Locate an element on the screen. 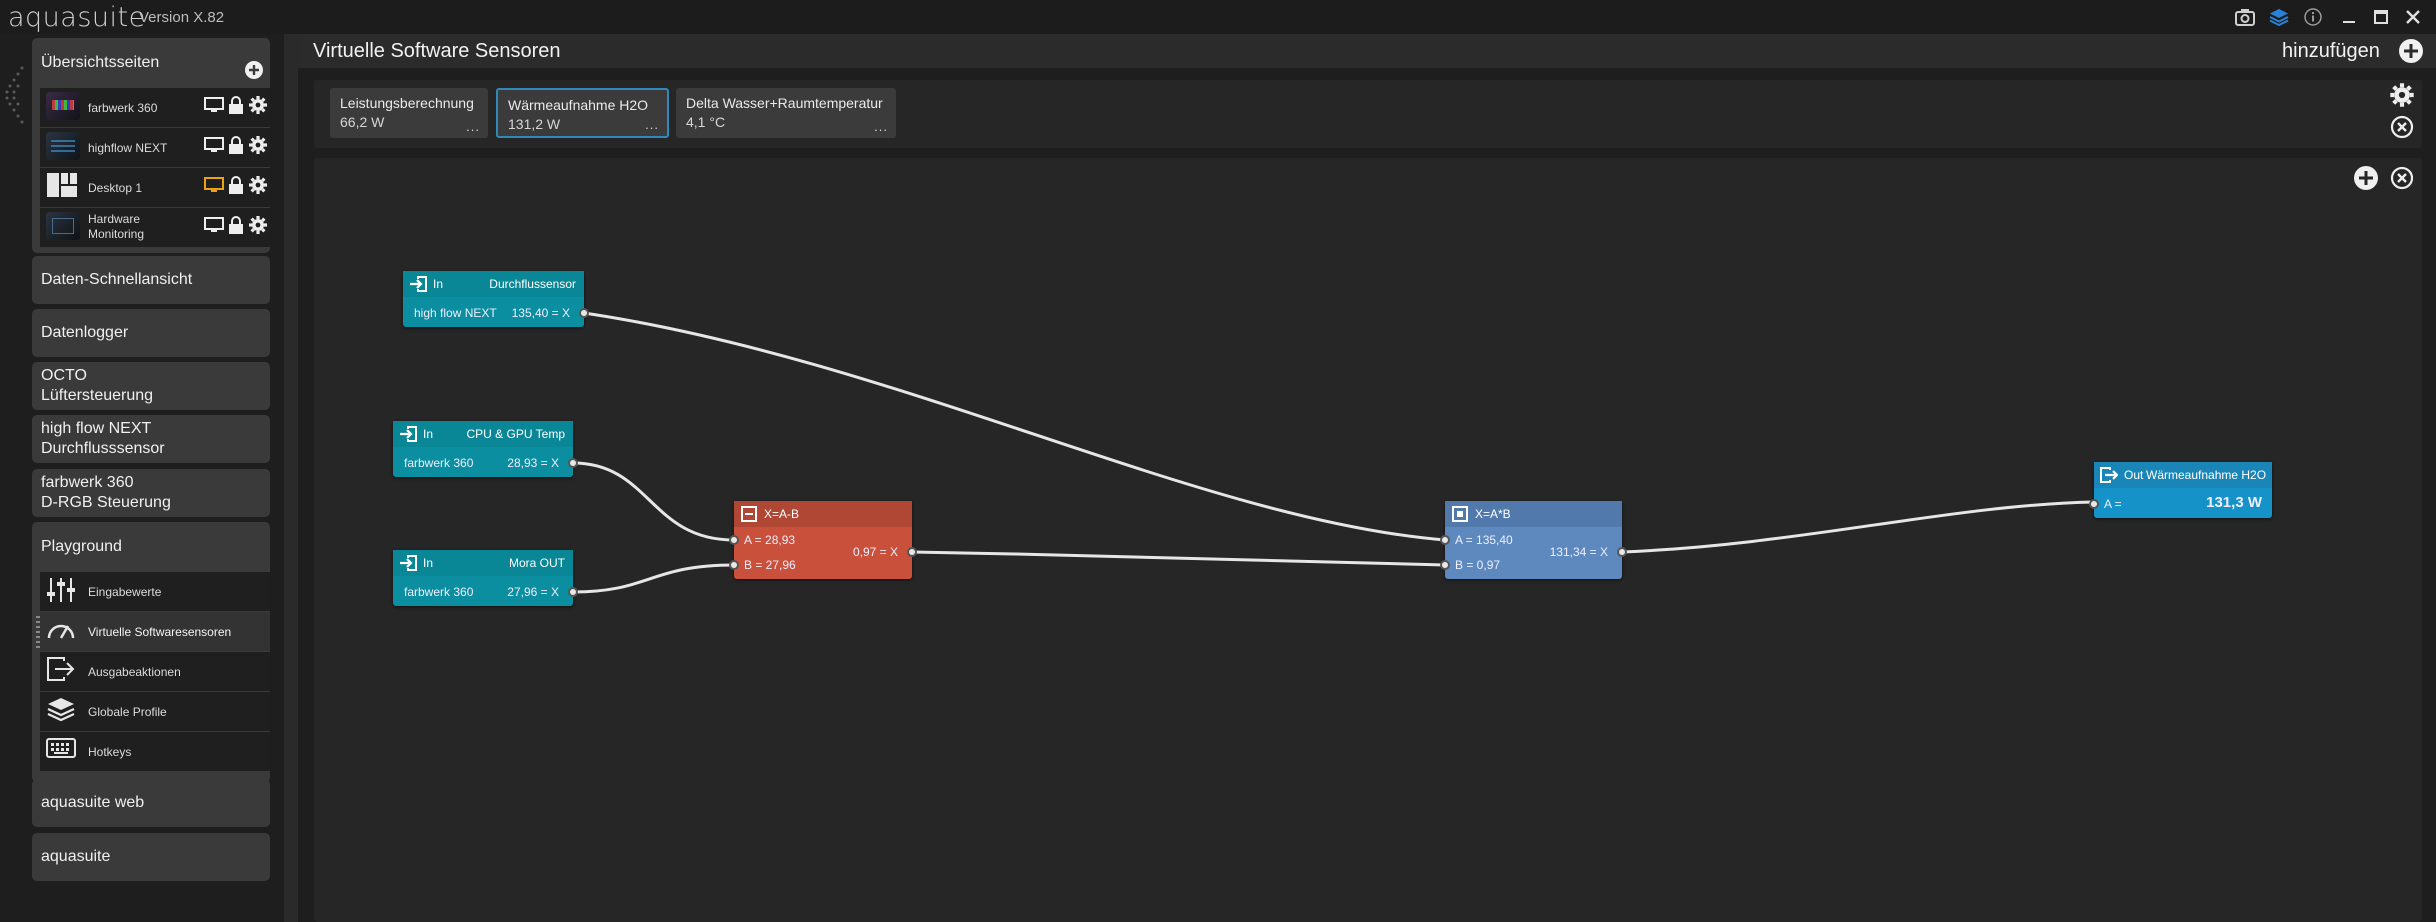 The width and height of the screenshot is (2436, 922). add-node-icon is located at coordinates (2366, 178).